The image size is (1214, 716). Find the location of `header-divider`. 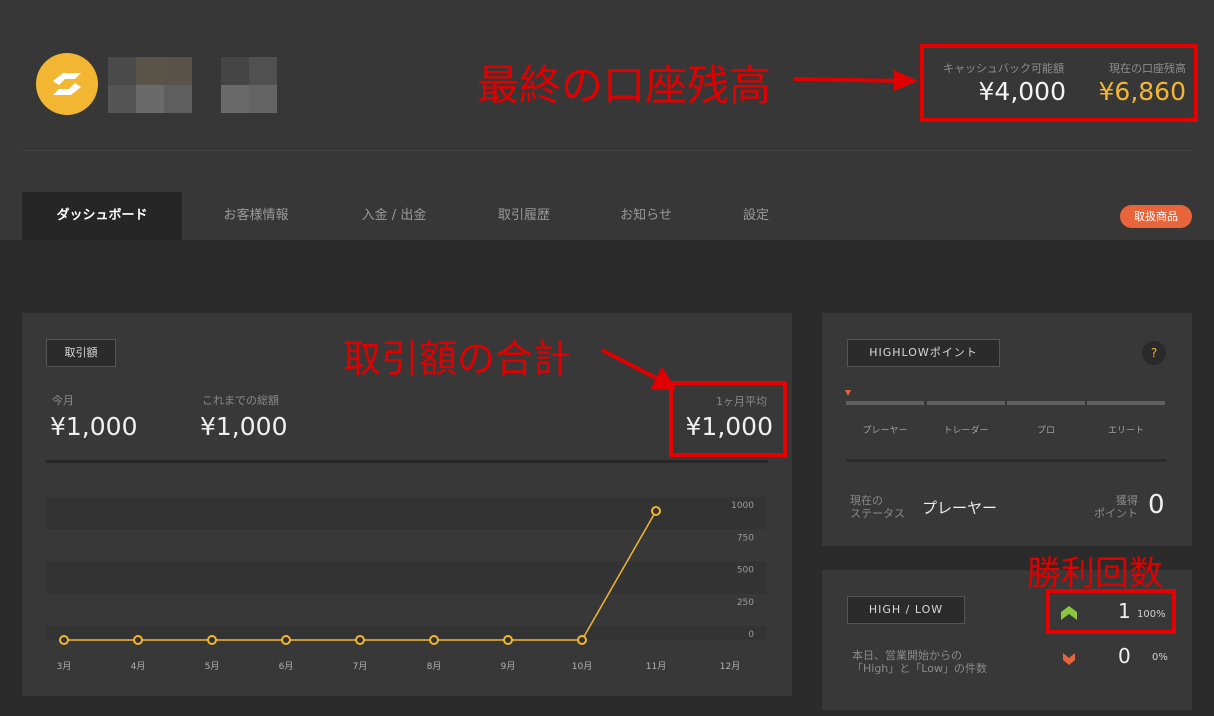

header-divider is located at coordinates (607, 150).